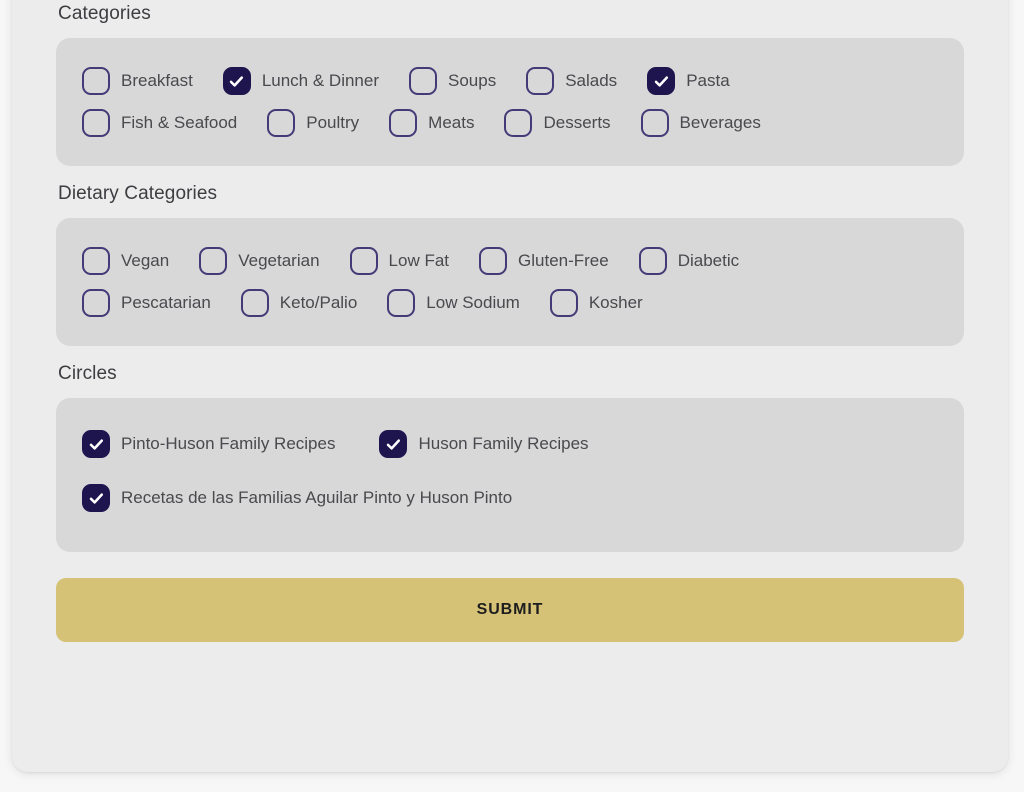 This screenshot has height=792, width=1024. What do you see at coordinates (179, 122) in the screenshot?
I see `checkbox-label: Fish & Seafood` at bounding box center [179, 122].